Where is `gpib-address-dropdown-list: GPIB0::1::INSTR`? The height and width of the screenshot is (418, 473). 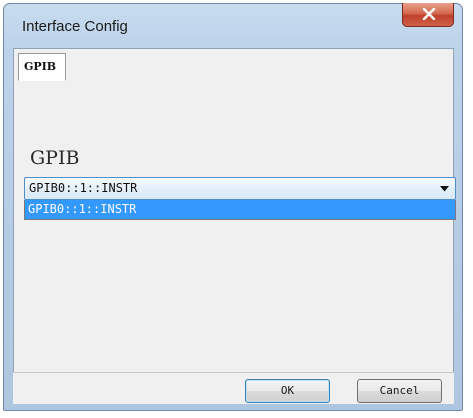
gpib-address-dropdown-list: GPIB0::1::INSTR is located at coordinates (240, 210).